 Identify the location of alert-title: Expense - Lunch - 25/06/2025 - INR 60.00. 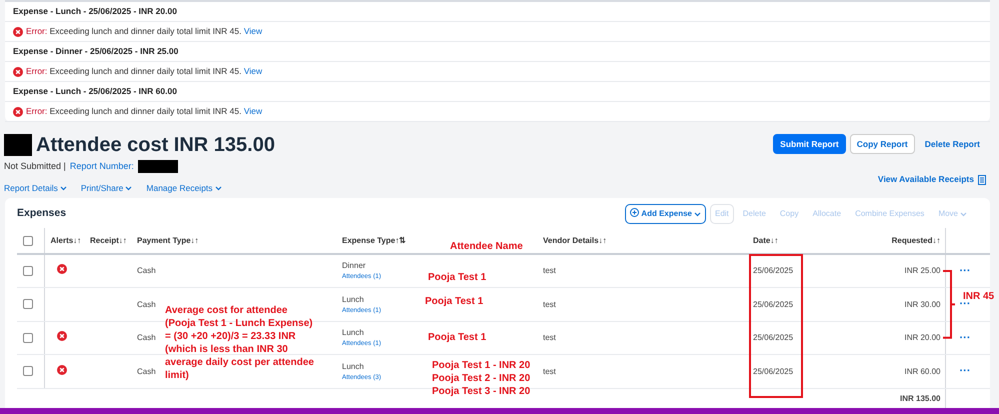
(95, 91).